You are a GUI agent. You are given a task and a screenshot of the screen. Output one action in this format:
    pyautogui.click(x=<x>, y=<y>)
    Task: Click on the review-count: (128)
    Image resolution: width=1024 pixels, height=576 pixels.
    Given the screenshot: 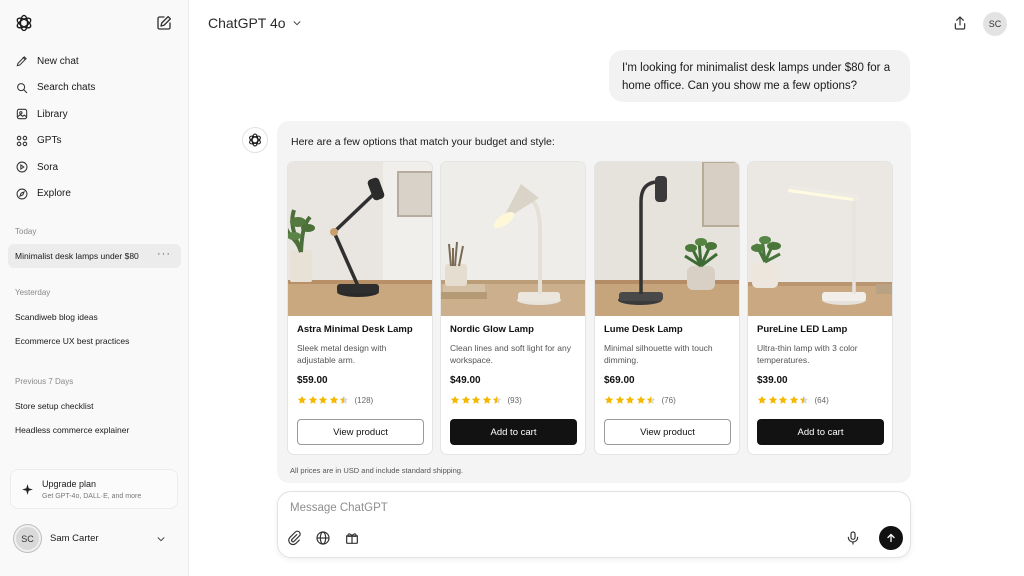 What is the action you would take?
    pyautogui.click(x=364, y=400)
    